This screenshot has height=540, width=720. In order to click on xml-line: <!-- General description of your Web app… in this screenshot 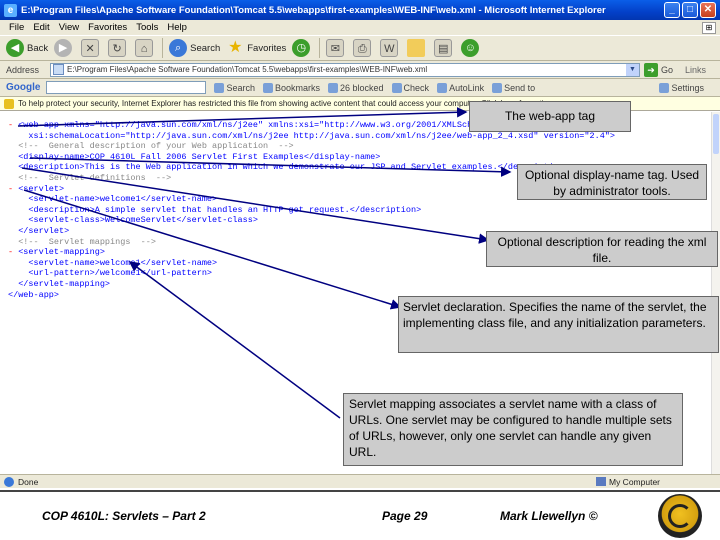, I will do `click(311, 146)`.